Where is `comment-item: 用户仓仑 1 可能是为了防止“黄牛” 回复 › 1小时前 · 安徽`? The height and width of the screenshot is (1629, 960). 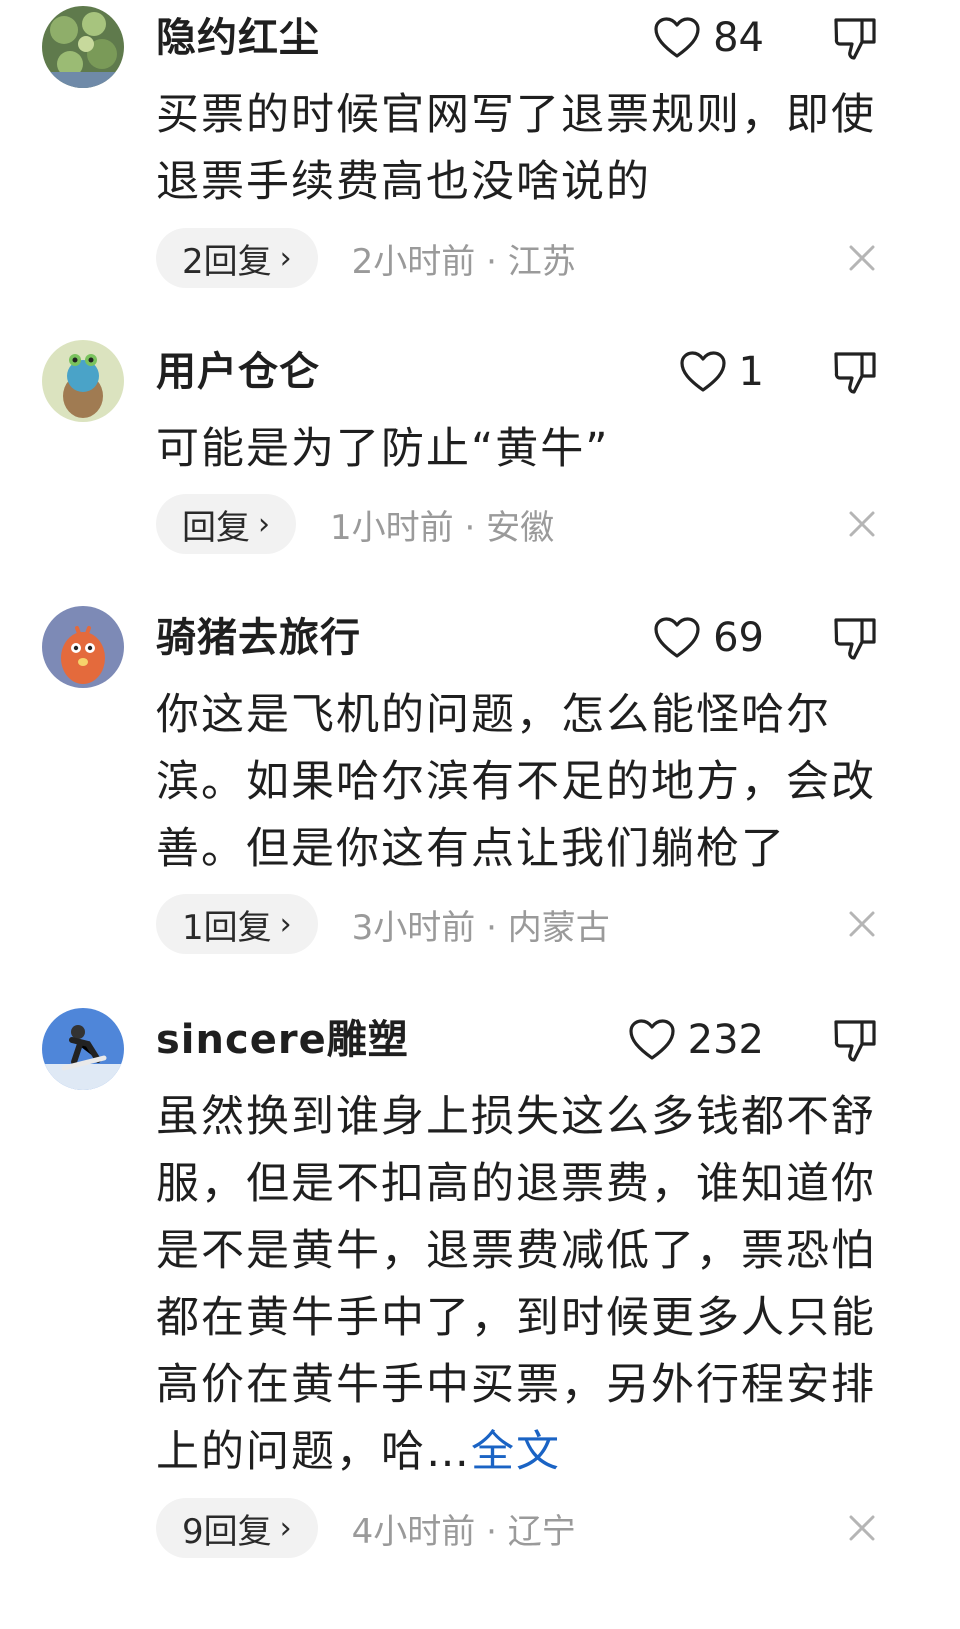
comment-item: 用户仓仑 1 可能是为了防止“黄牛” 回复 › 1小时前 · 安徽 is located at coordinates (480, 454).